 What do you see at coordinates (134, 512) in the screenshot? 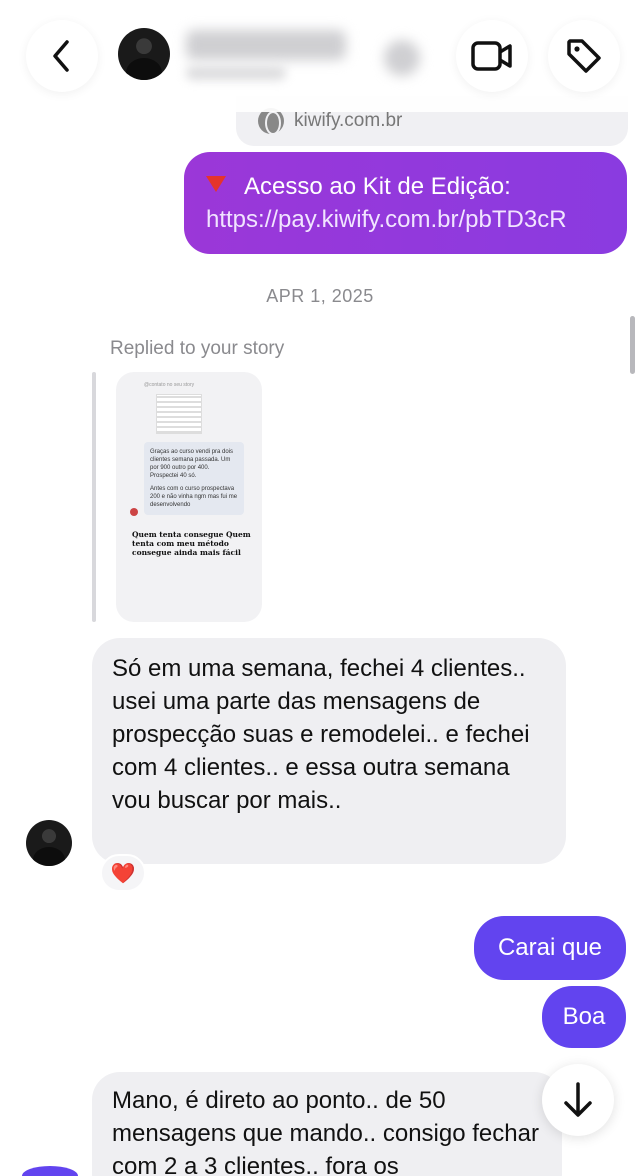
I see `story-mini-avatar` at bounding box center [134, 512].